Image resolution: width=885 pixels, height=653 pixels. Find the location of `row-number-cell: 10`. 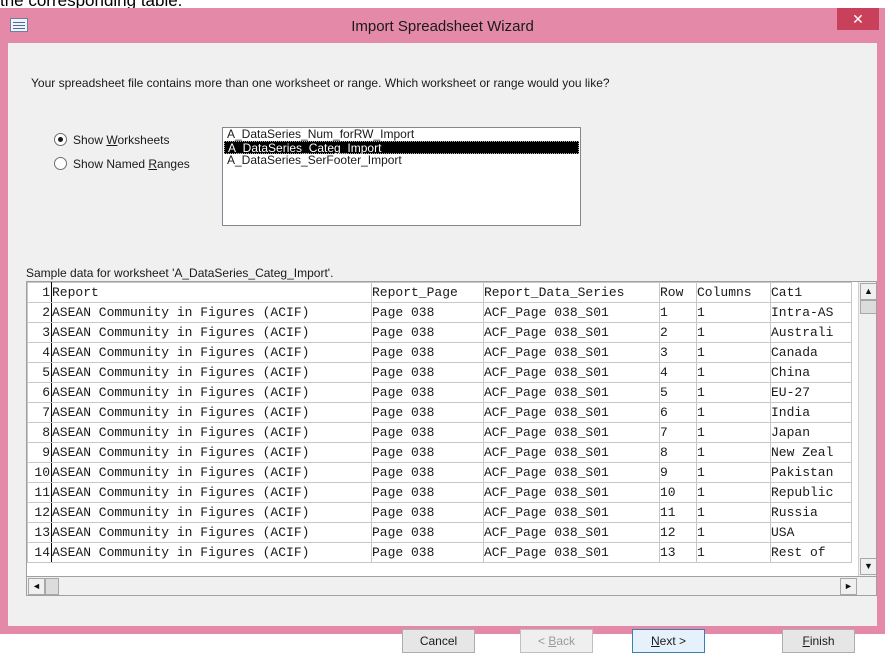

row-number-cell: 10 is located at coordinates (39, 472).